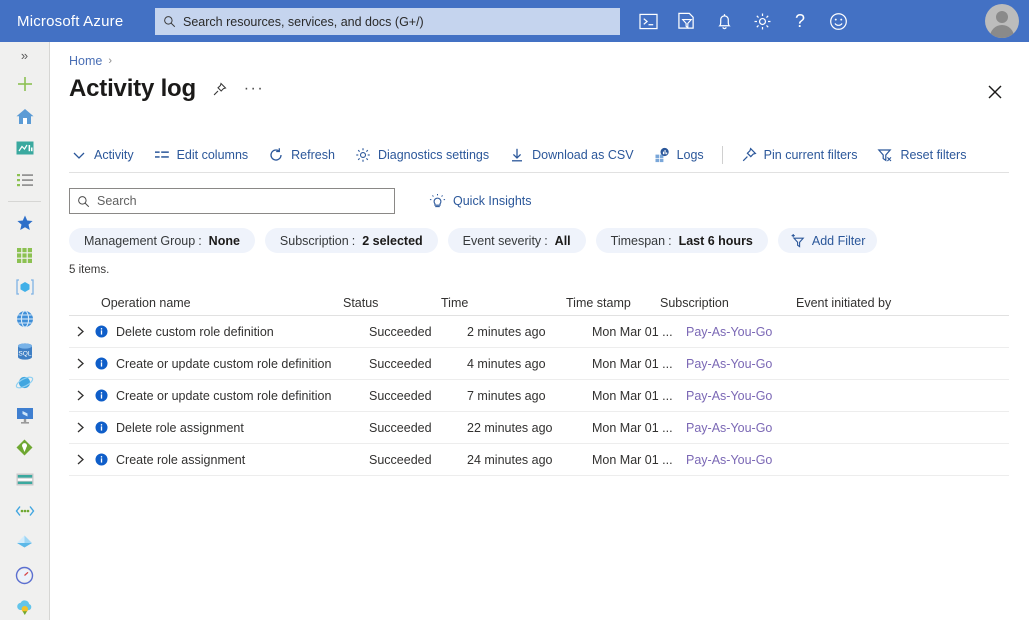 The image size is (1029, 620). Describe the element at coordinates (301, 155) in the screenshot. I see `refresh-button: Refresh` at that location.